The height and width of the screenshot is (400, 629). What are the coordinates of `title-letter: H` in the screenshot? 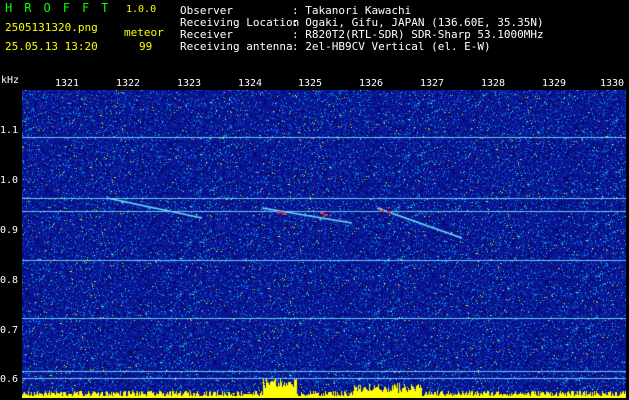 It's located at (10, 8).